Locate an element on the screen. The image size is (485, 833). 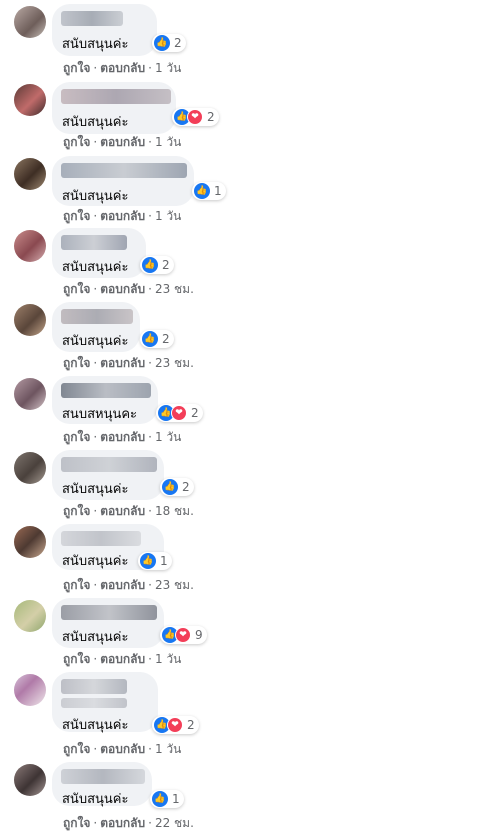
reaction-count: 1 is located at coordinates (176, 799).